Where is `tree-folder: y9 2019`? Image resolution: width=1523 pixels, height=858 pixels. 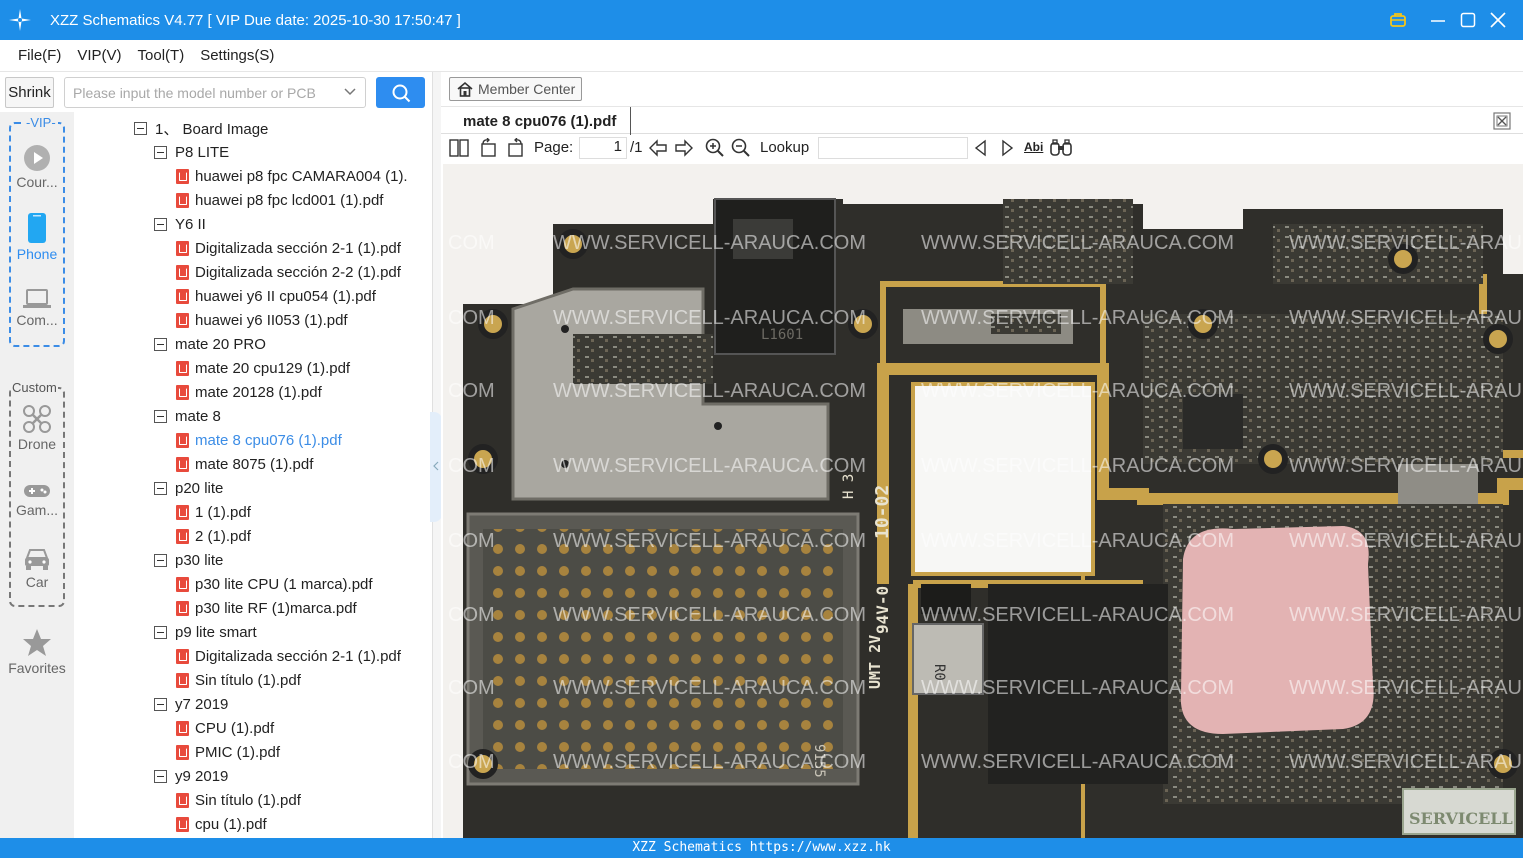 tree-folder: y9 2019 is located at coordinates (191, 776).